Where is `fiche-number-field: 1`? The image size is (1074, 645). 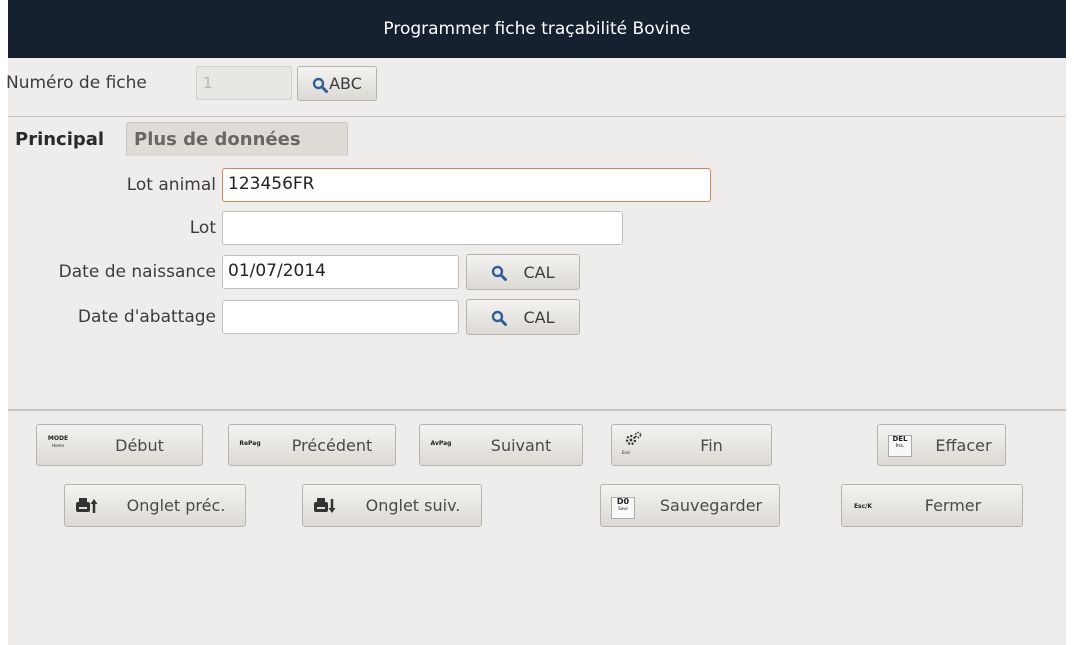
fiche-number-field: 1 is located at coordinates (244, 83).